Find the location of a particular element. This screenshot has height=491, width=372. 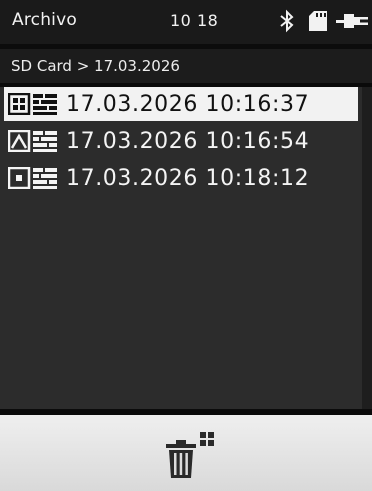

sd-card-icon is located at coordinates (318, 21).